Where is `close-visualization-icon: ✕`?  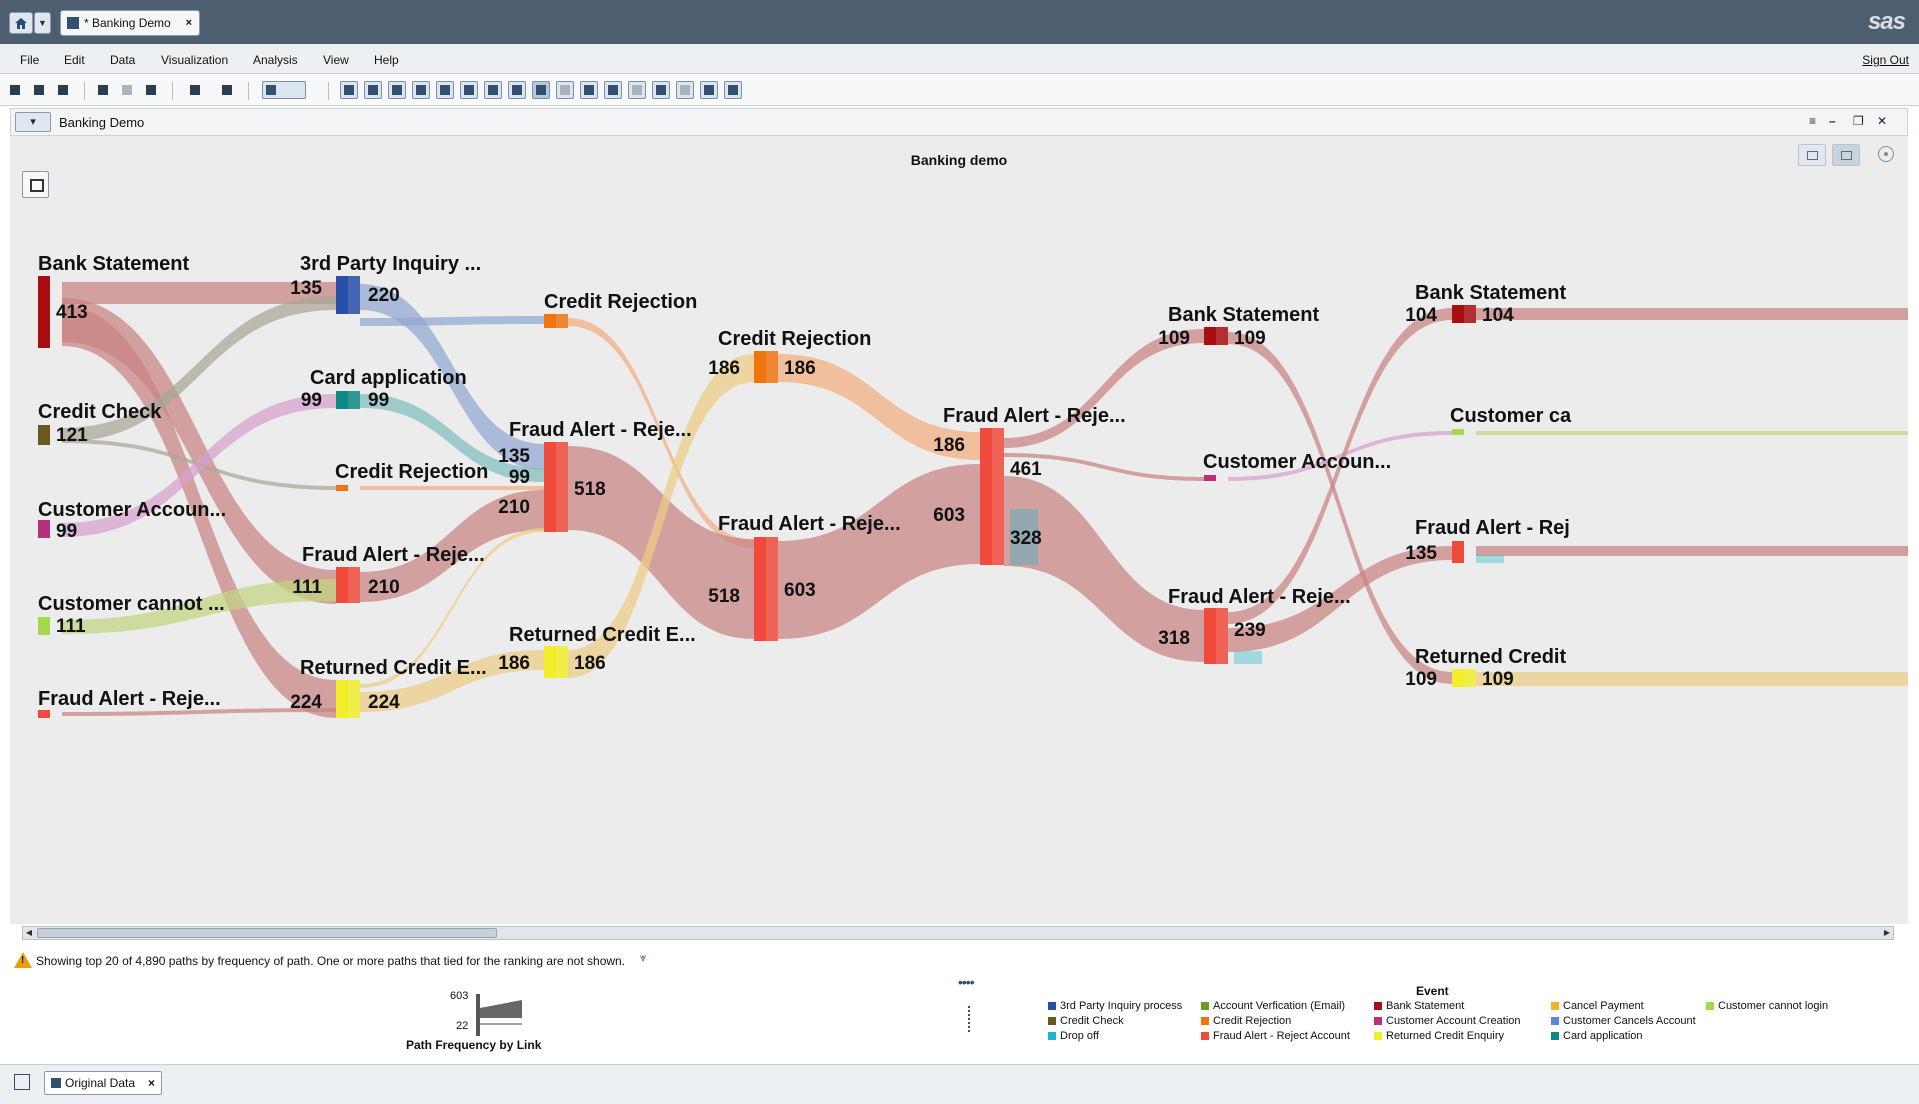 close-visualization-icon: ✕ is located at coordinates (1882, 121).